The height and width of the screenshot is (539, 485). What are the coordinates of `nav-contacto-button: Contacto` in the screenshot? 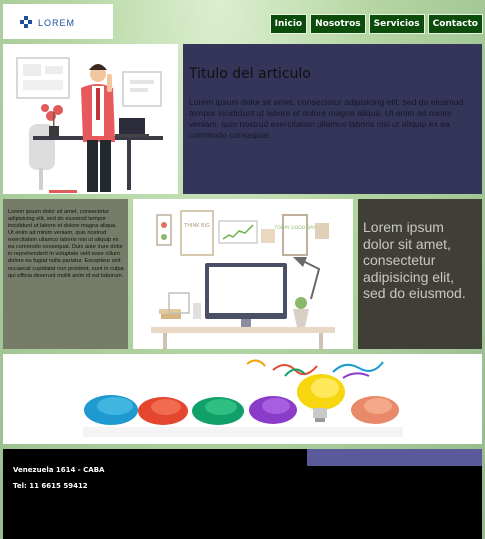 It's located at (455, 24).